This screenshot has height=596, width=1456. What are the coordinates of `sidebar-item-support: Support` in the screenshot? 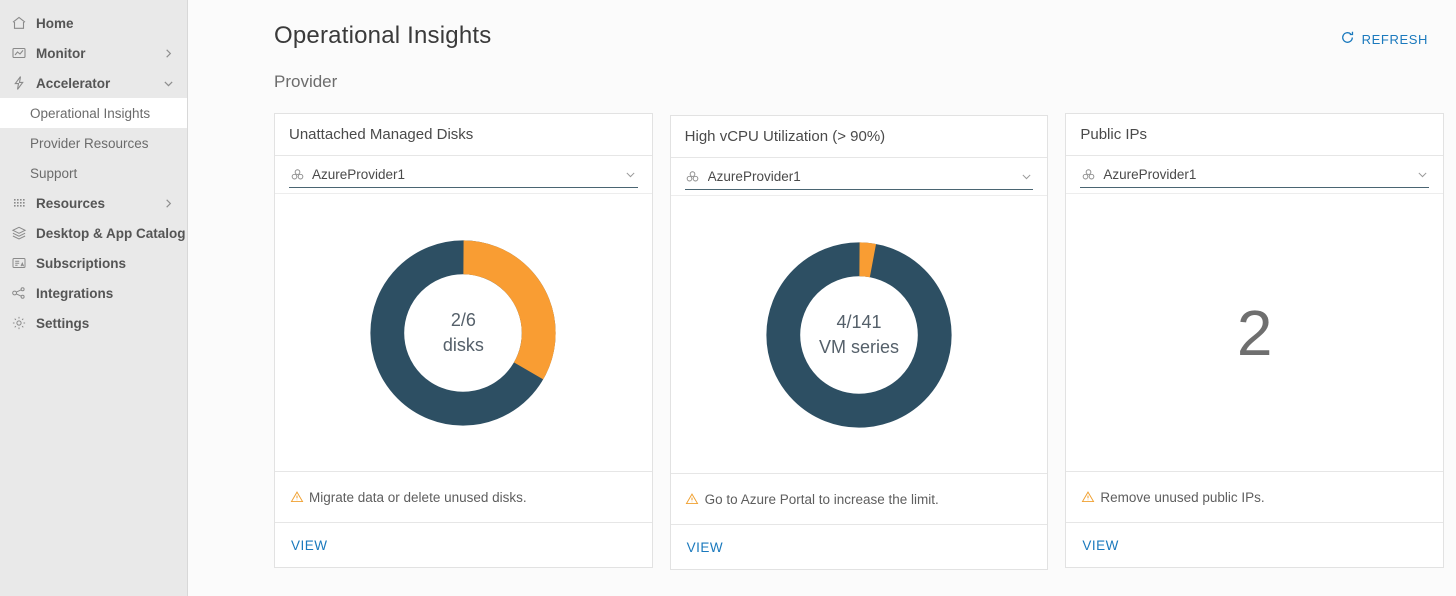 It's located at (93, 173).